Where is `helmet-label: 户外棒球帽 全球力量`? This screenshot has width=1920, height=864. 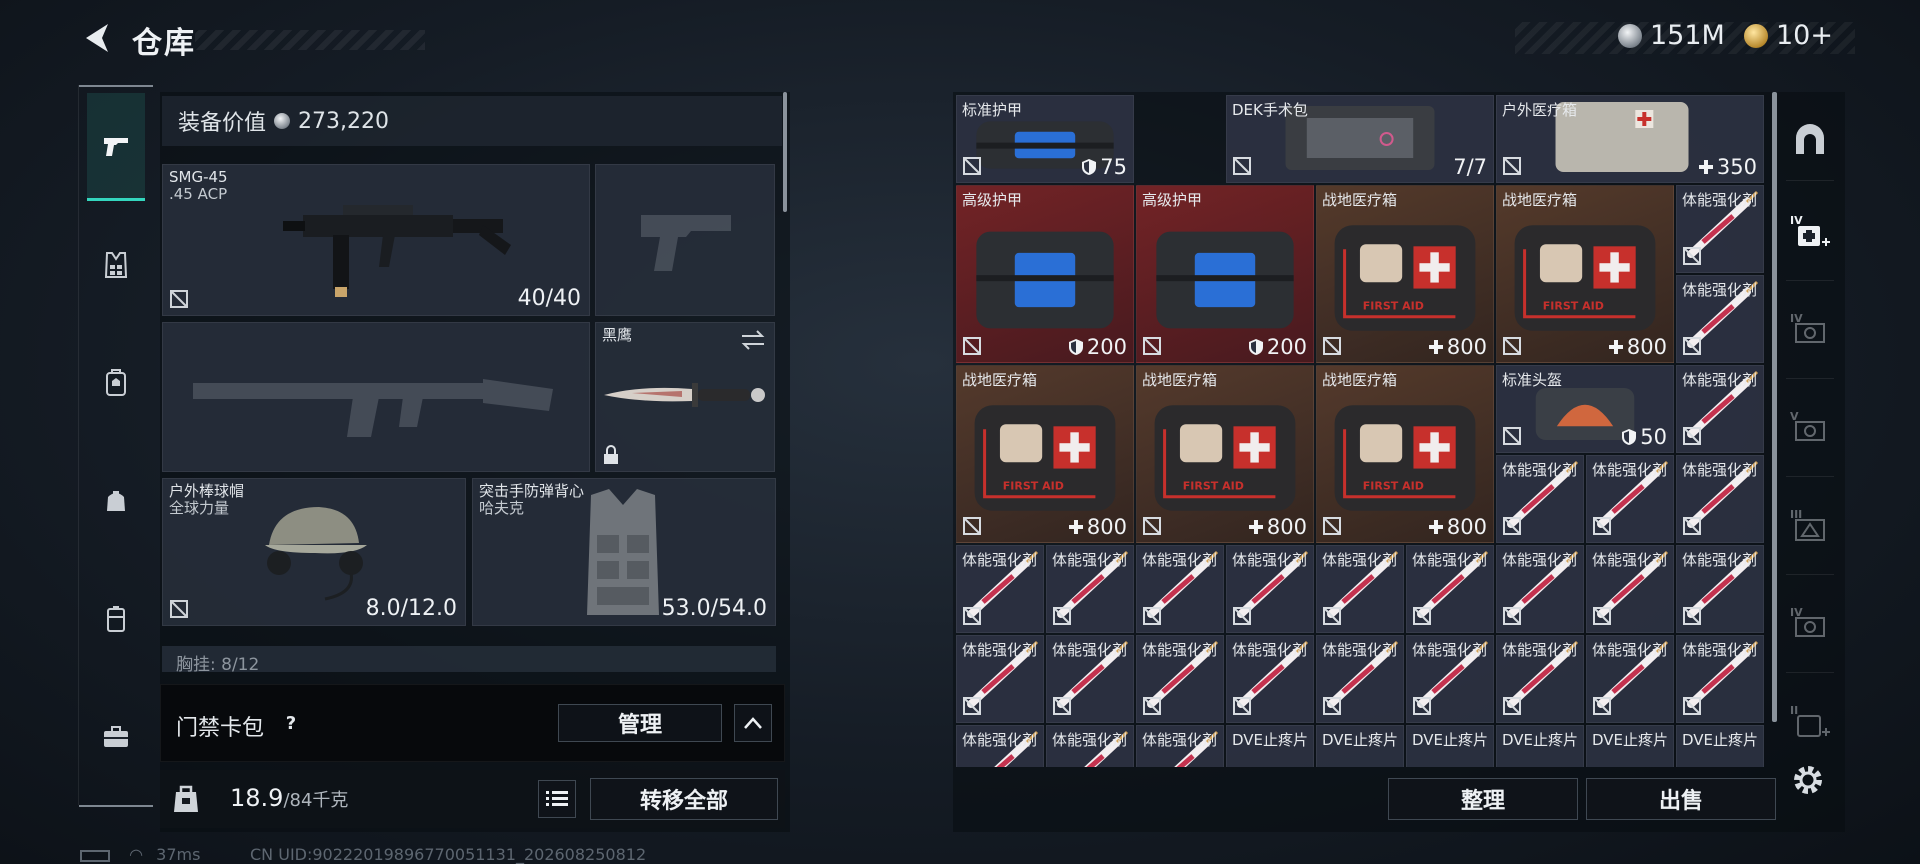
helmet-label: 户外棒球帽 全球力量 is located at coordinates (206, 500).